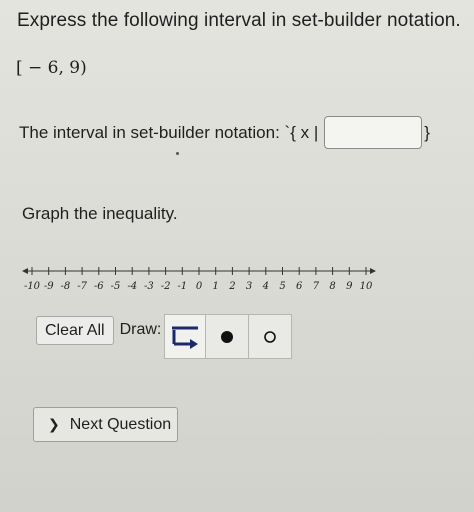  Describe the element at coordinates (332, 286) in the screenshot. I see `number-line-tick-label: 8` at that location.